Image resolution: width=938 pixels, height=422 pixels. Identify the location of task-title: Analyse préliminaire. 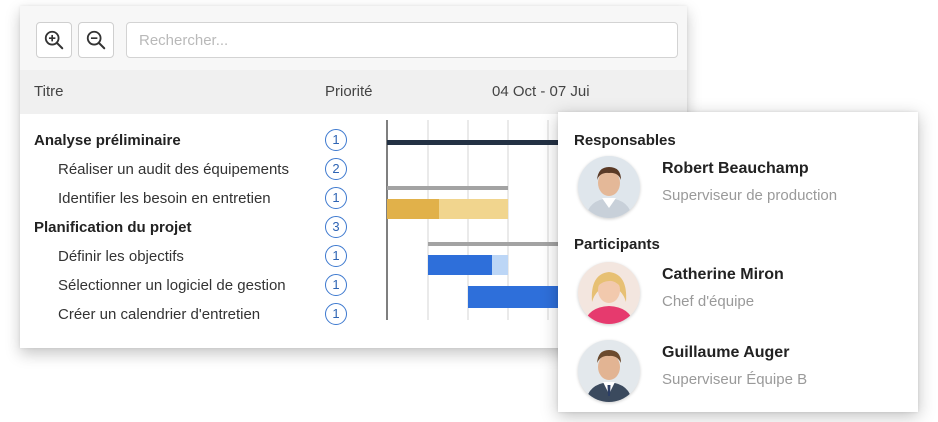
(107, 140).